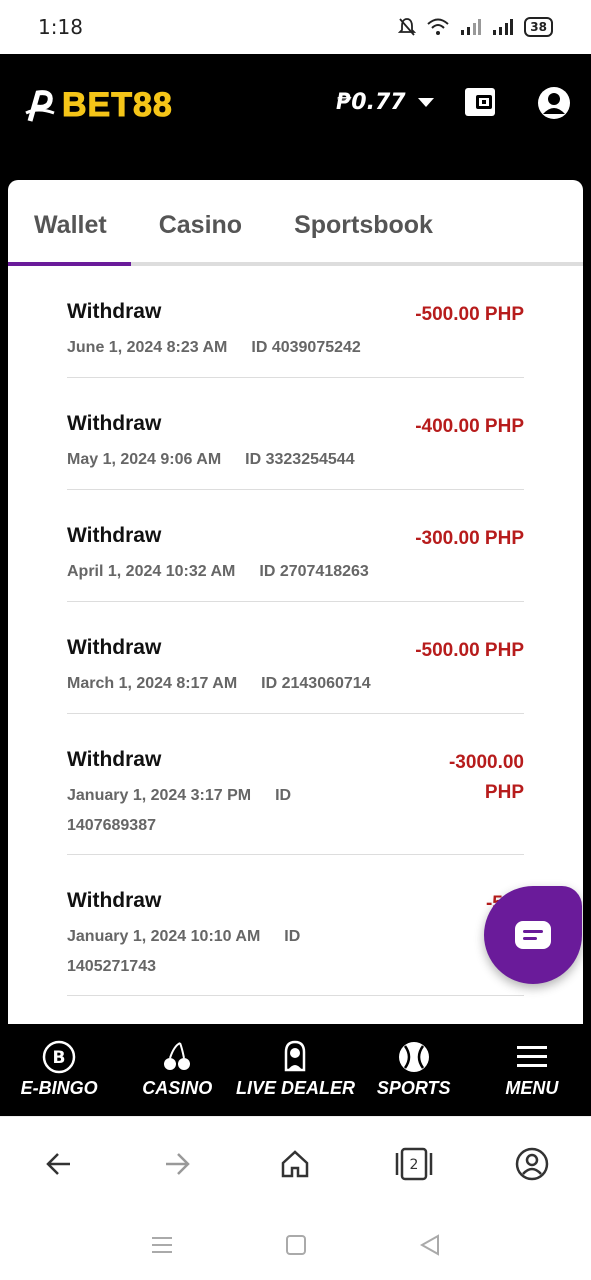 The height and width of the screenshot is (1280, 591). I want to click on nav-label: SPORTS, so click(413, 1088).